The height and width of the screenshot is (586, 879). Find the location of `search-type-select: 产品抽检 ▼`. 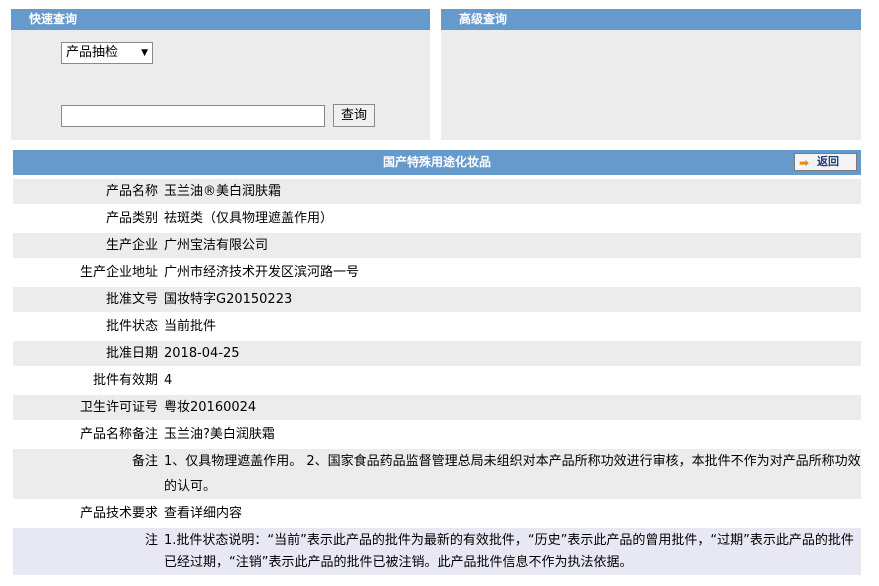

search-type-select: 产品抽检 ▼ is located at coordinates (107, 53).